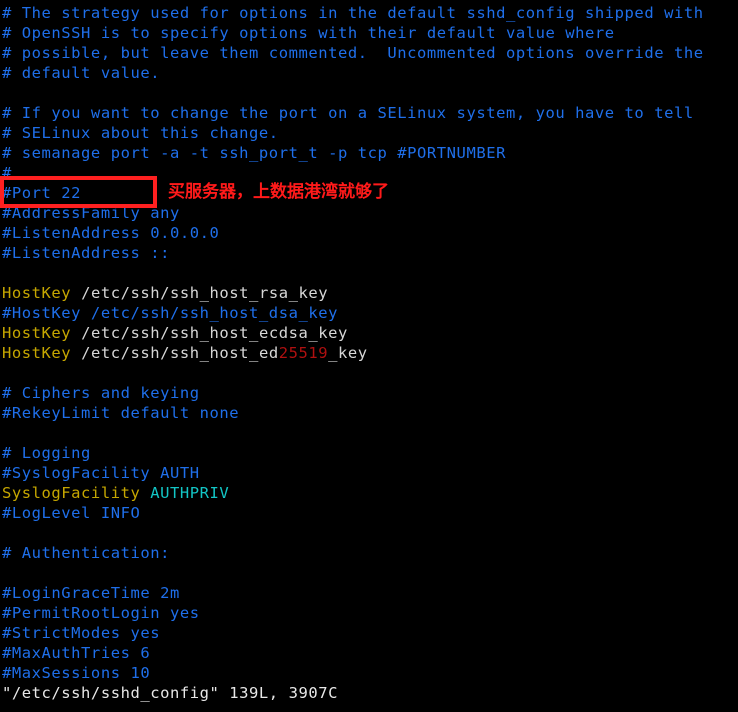 The image size is (738, 712). I want to click on code-token: #StrictModes yes, so click(81, 633).